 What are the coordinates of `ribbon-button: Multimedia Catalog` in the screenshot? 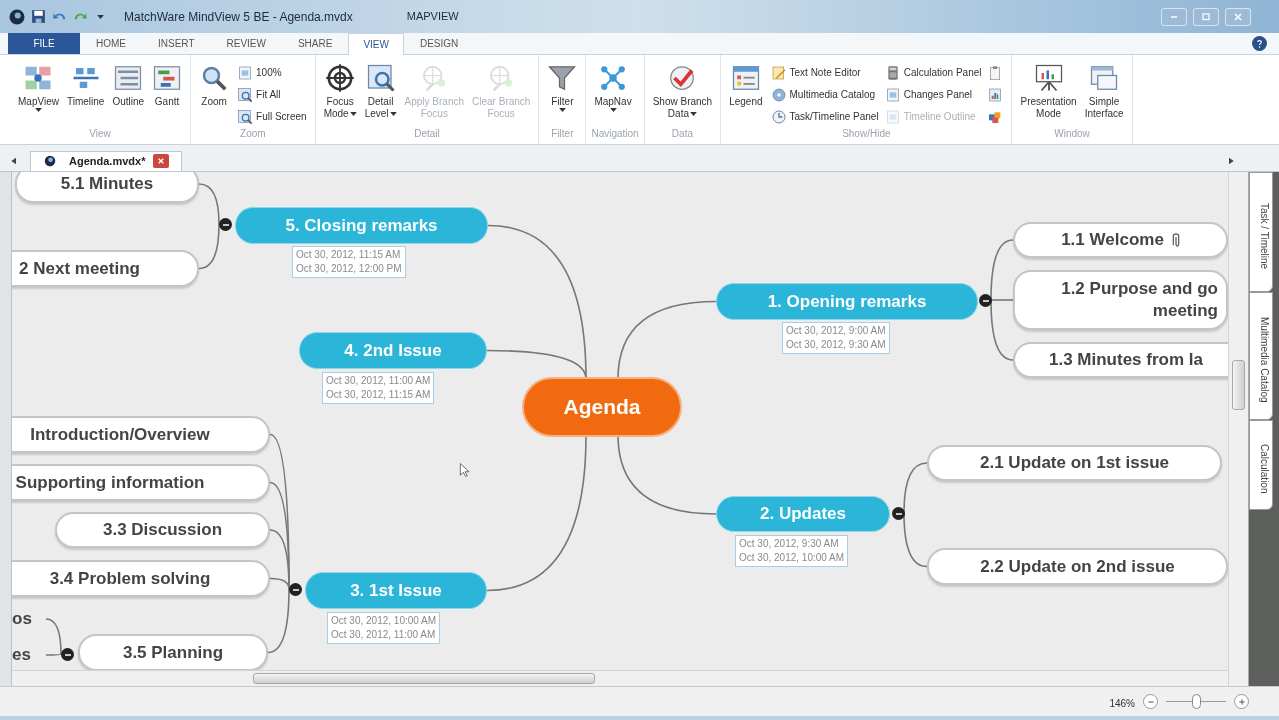 It's located at (824, 94).